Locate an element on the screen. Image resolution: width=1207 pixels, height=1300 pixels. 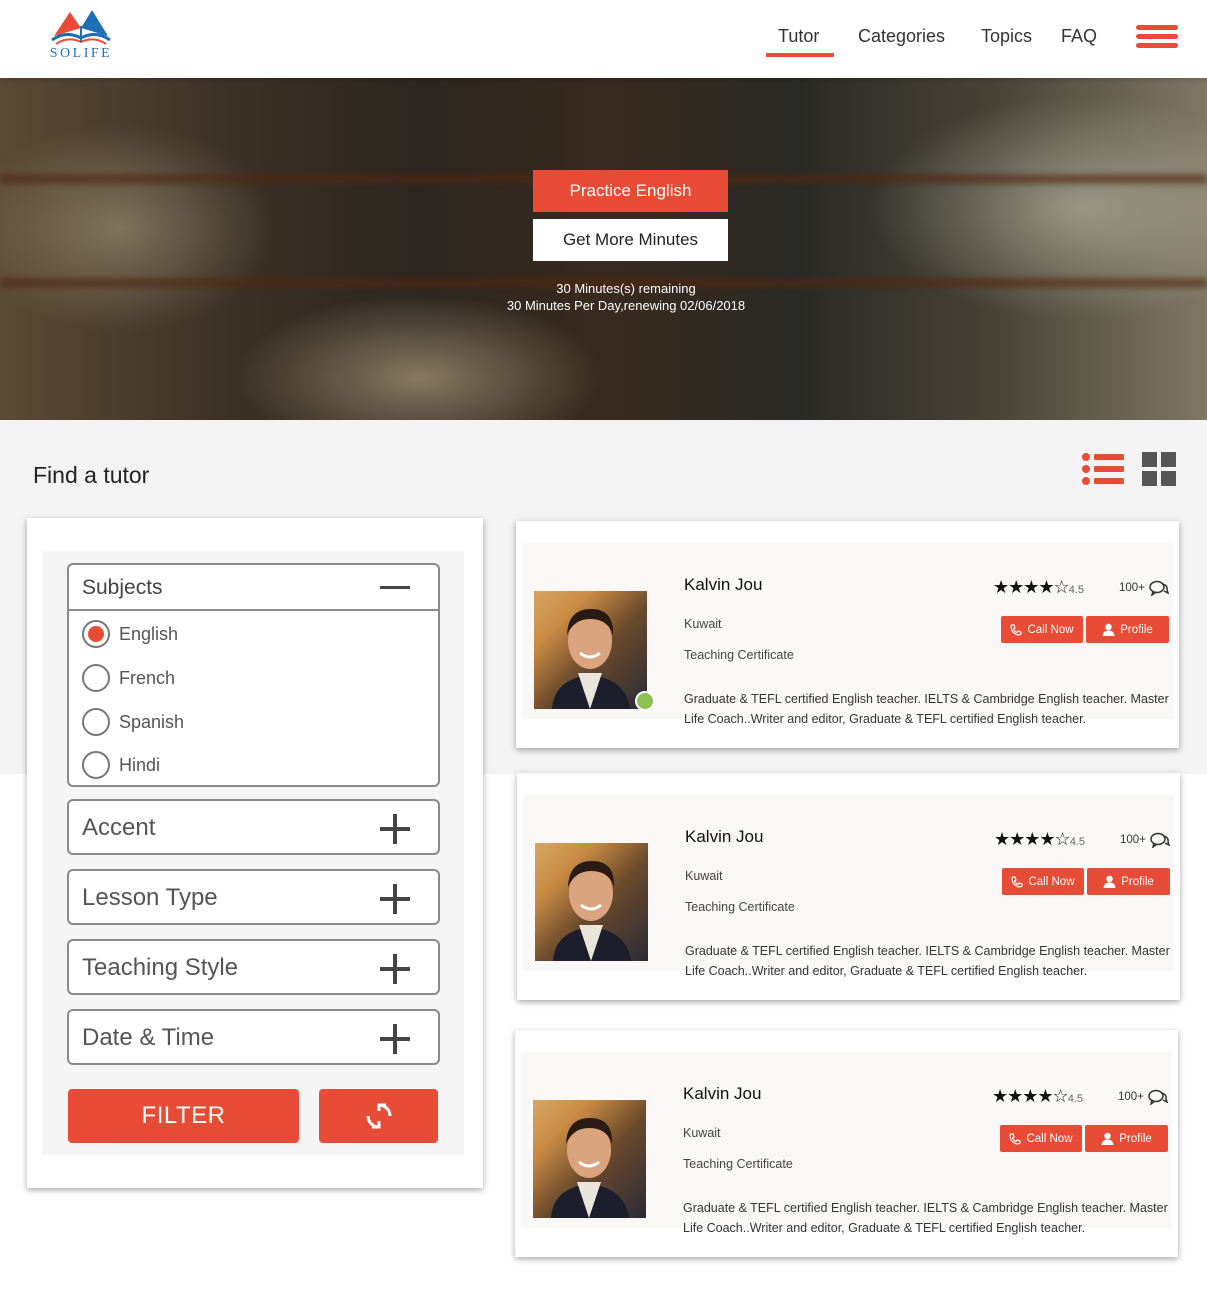
accent-accordion: Accent is located at coordinates (253, 827).